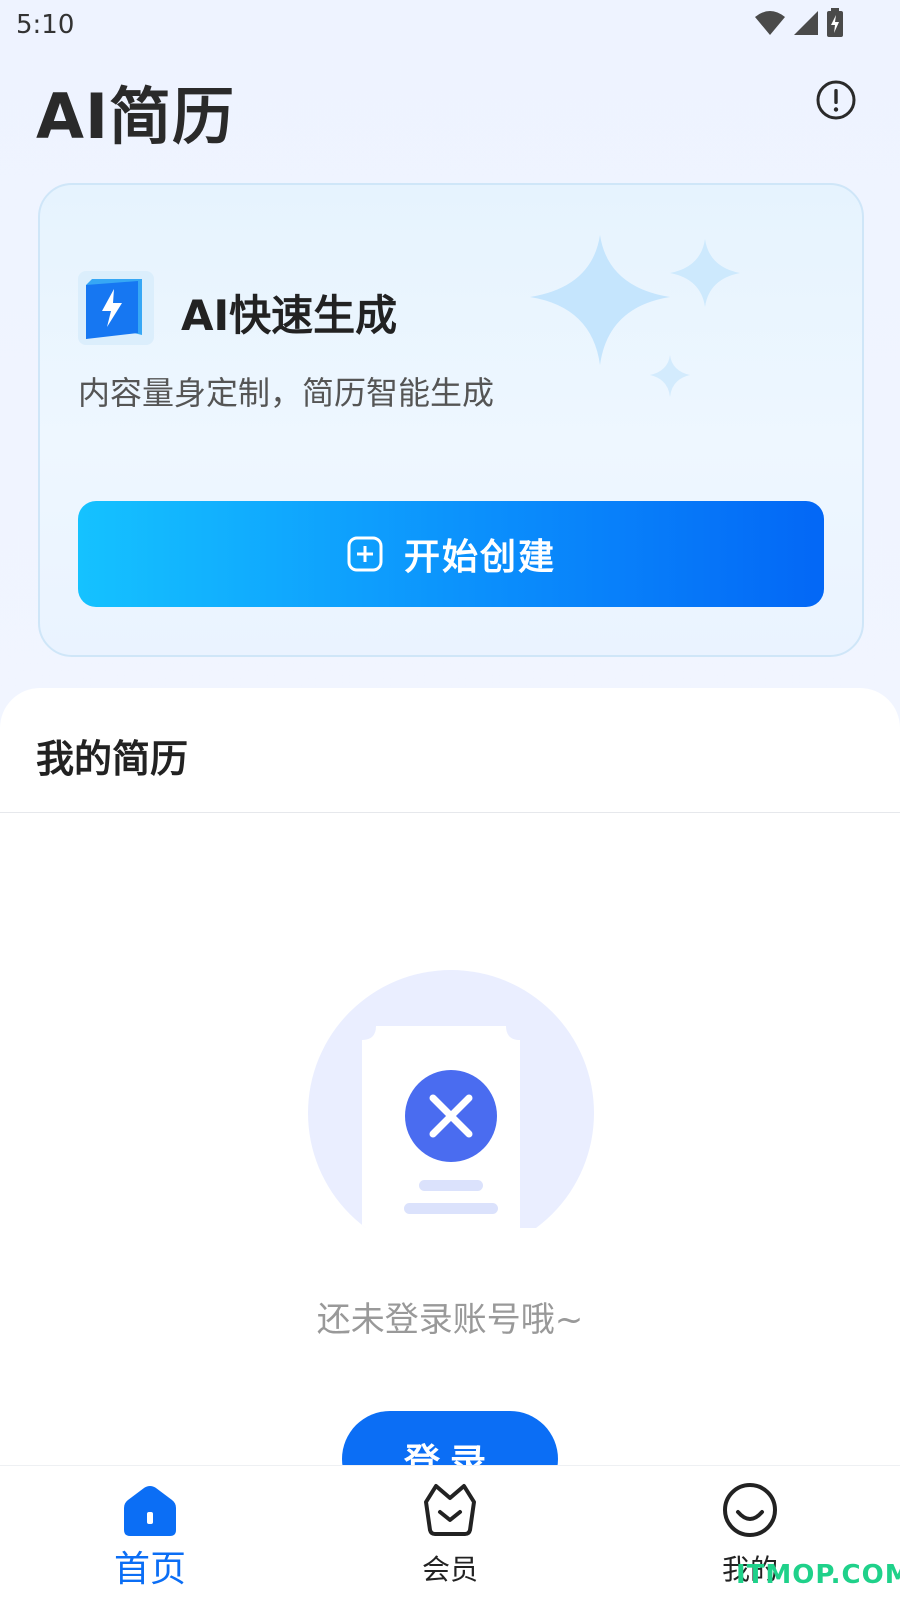 This screenshot has width=900, height=1600. What do you see at coordinates (450, 1320) in the screenshot?
I see `empty-state-text: 还未登录账号哦~` at bounding box center [450, 1320].